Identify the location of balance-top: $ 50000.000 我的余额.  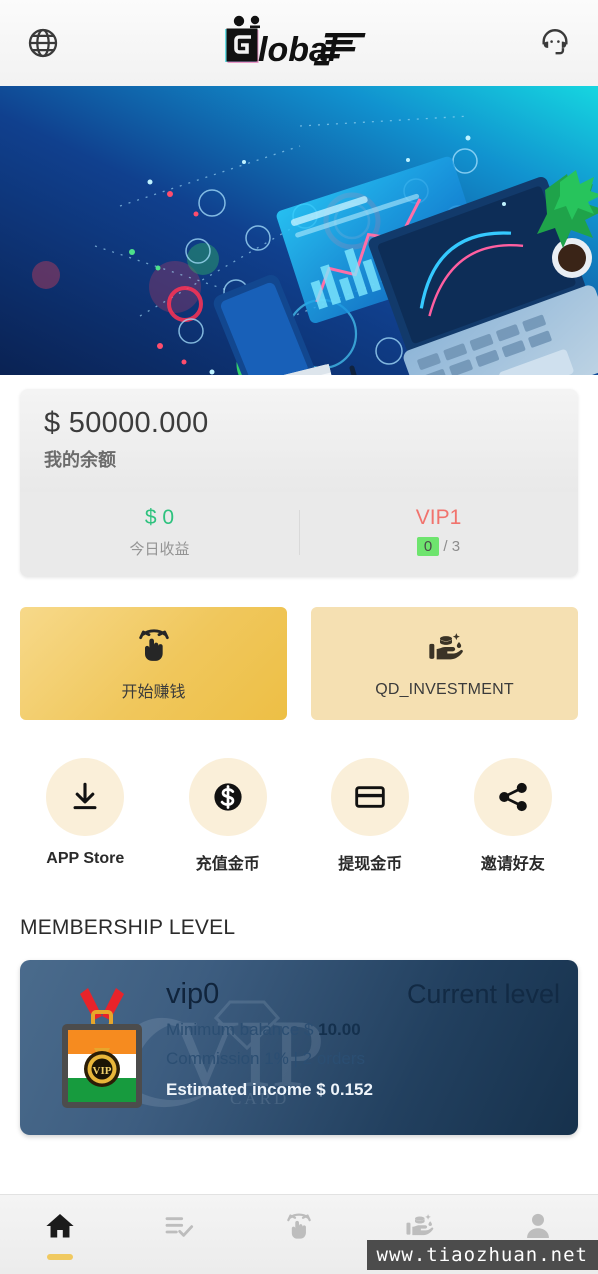
(299, 441).